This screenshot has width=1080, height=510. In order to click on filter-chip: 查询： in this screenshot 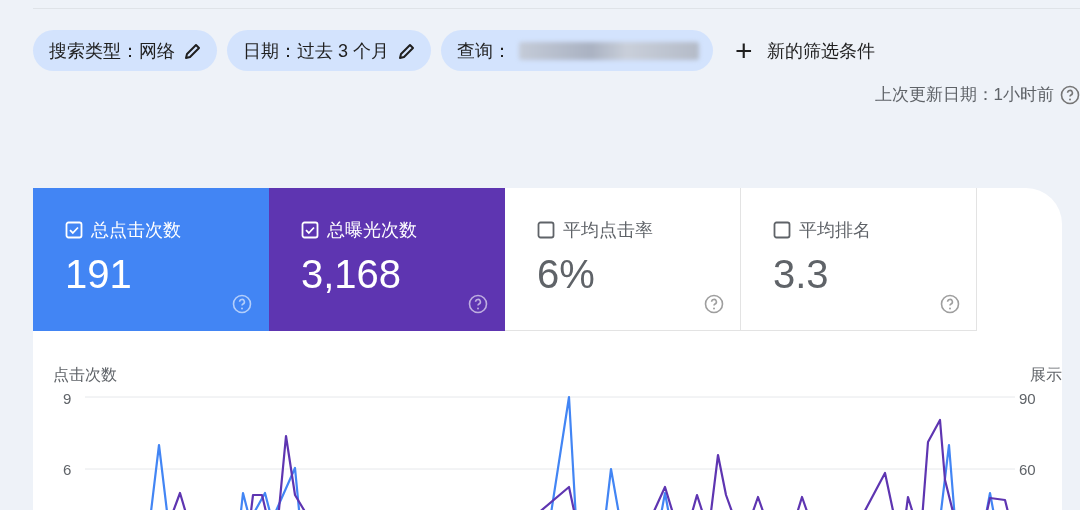, I will do `click(577, 50)`.